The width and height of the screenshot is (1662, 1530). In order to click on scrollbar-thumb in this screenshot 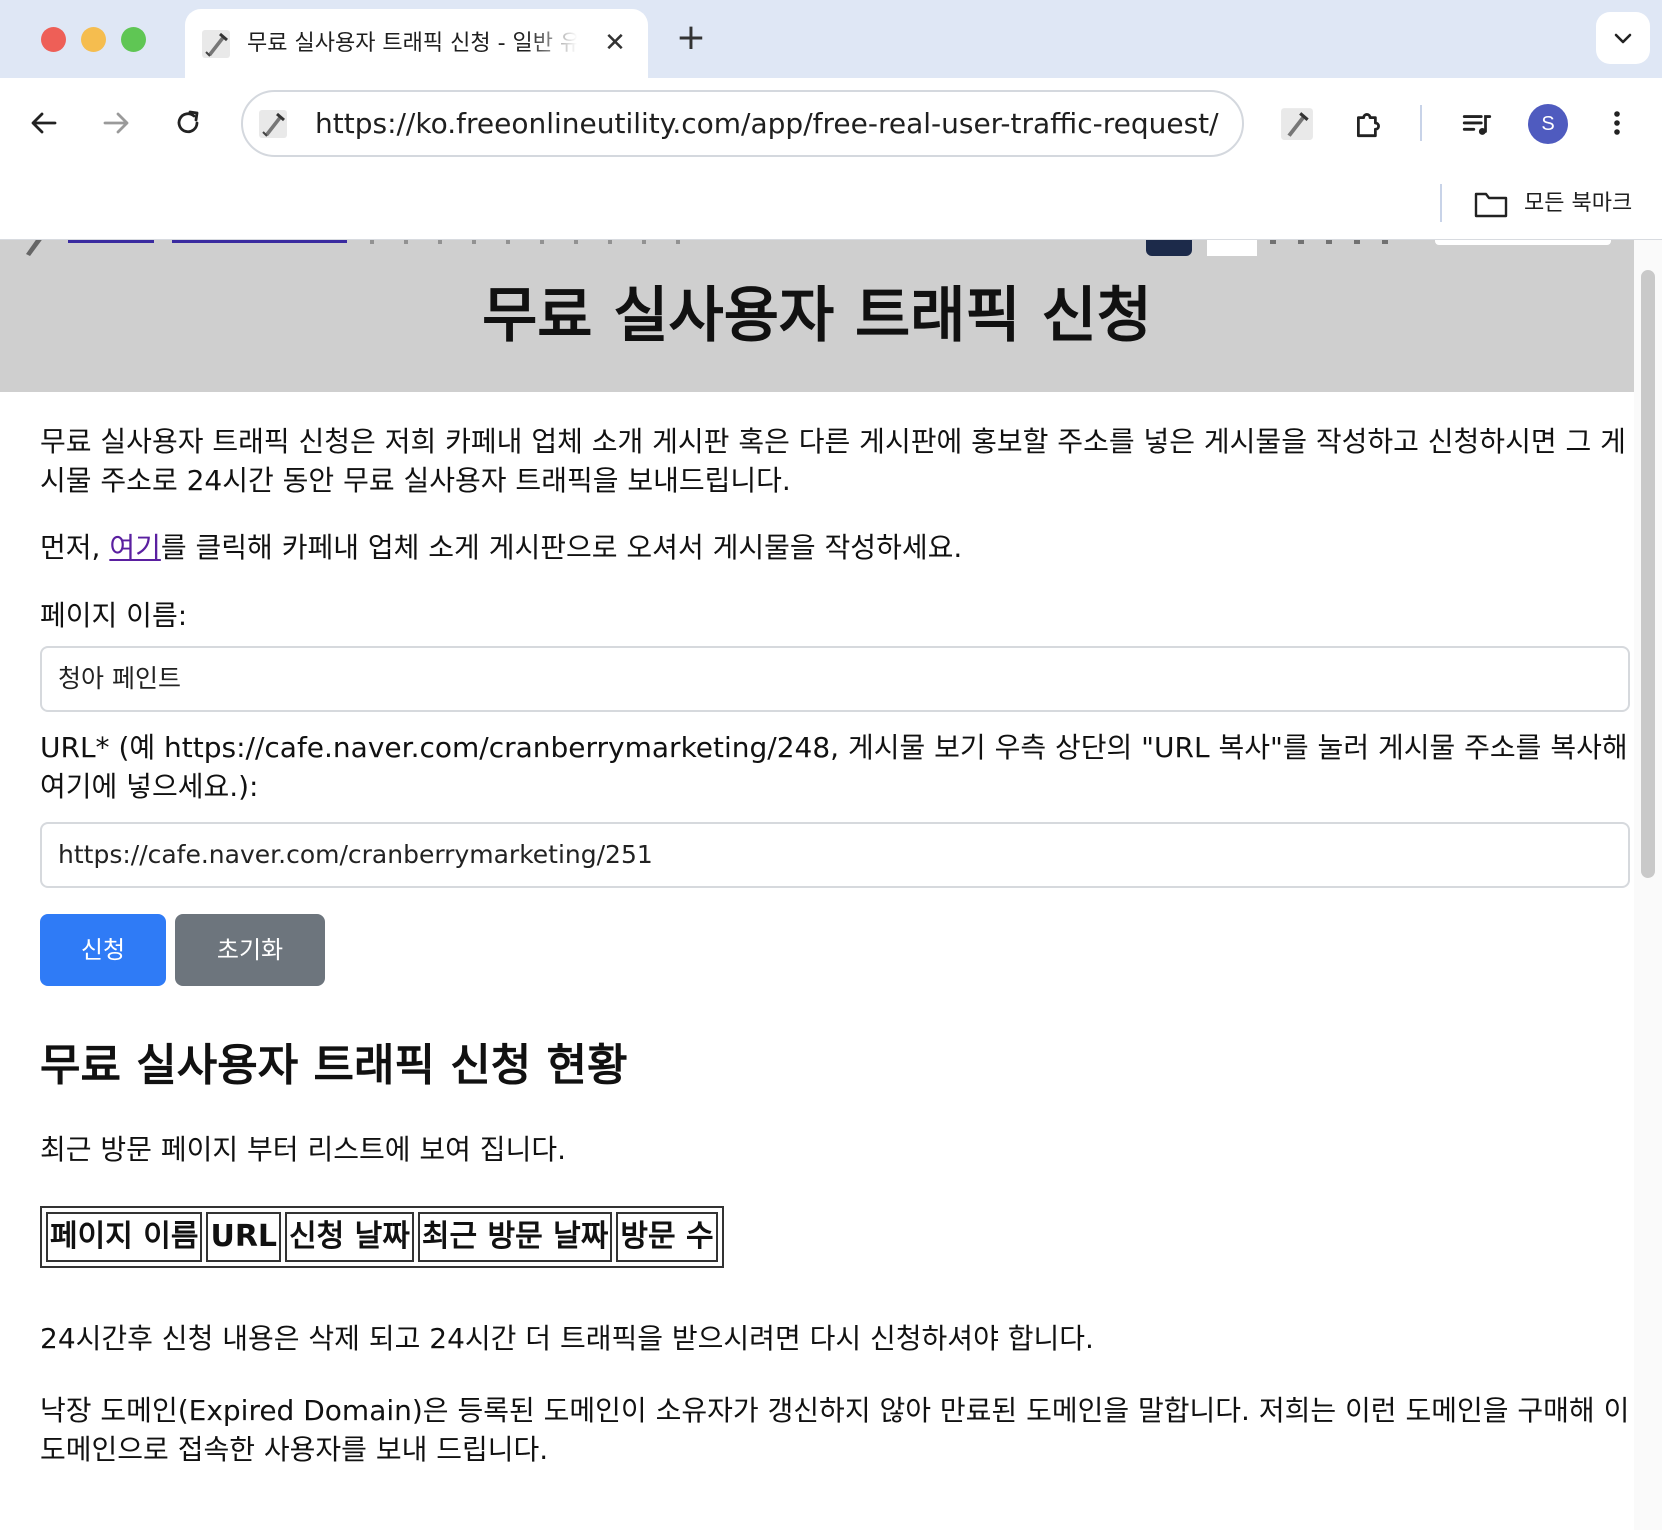, I will do `click(1648, 574)`.